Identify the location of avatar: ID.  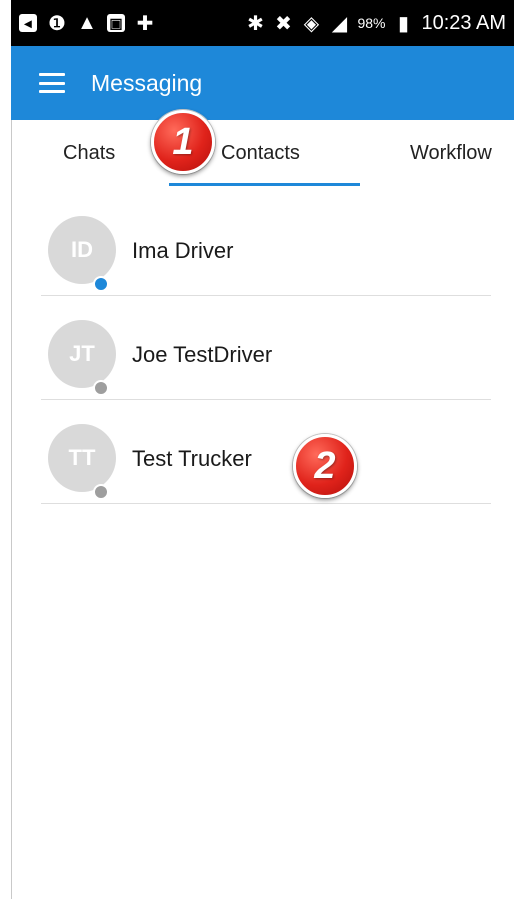
(82, 250).